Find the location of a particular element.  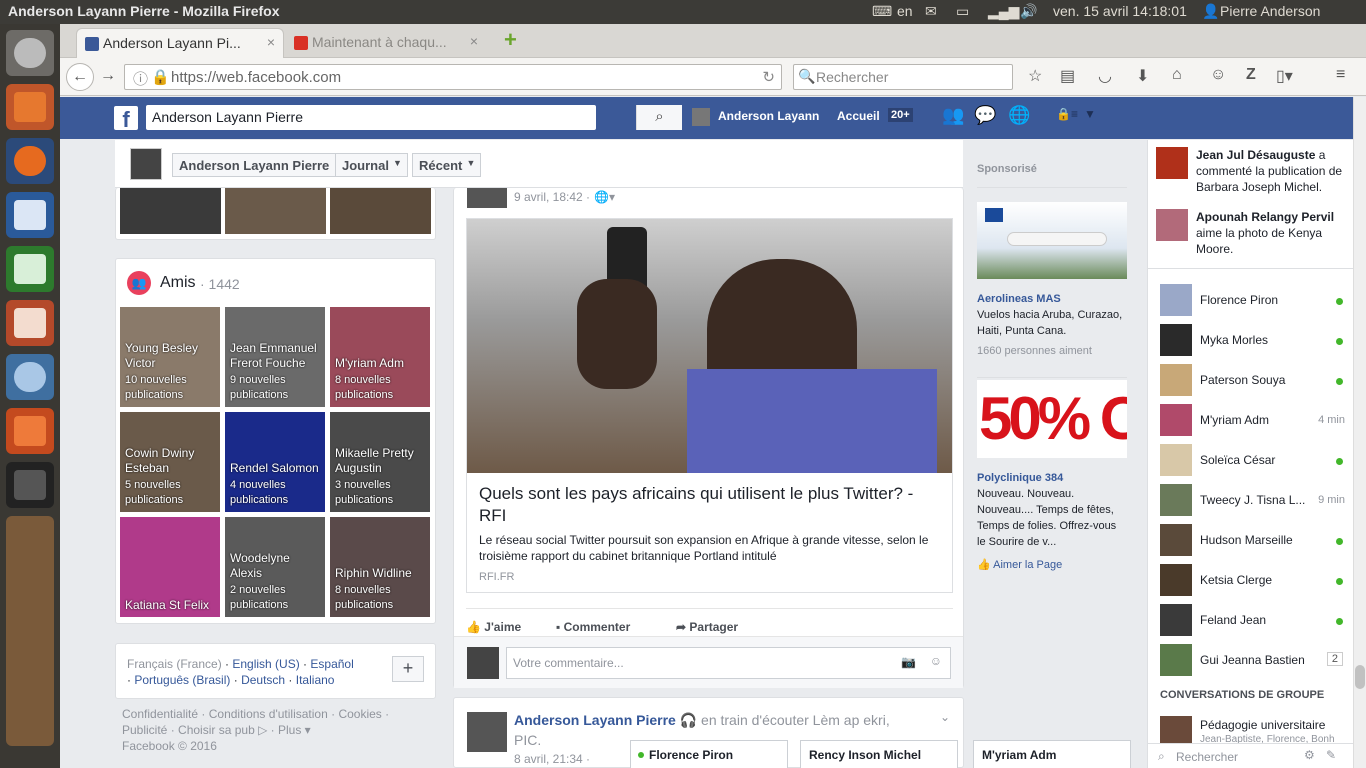

language-link: Italiano is located at coordinates (315, 680).